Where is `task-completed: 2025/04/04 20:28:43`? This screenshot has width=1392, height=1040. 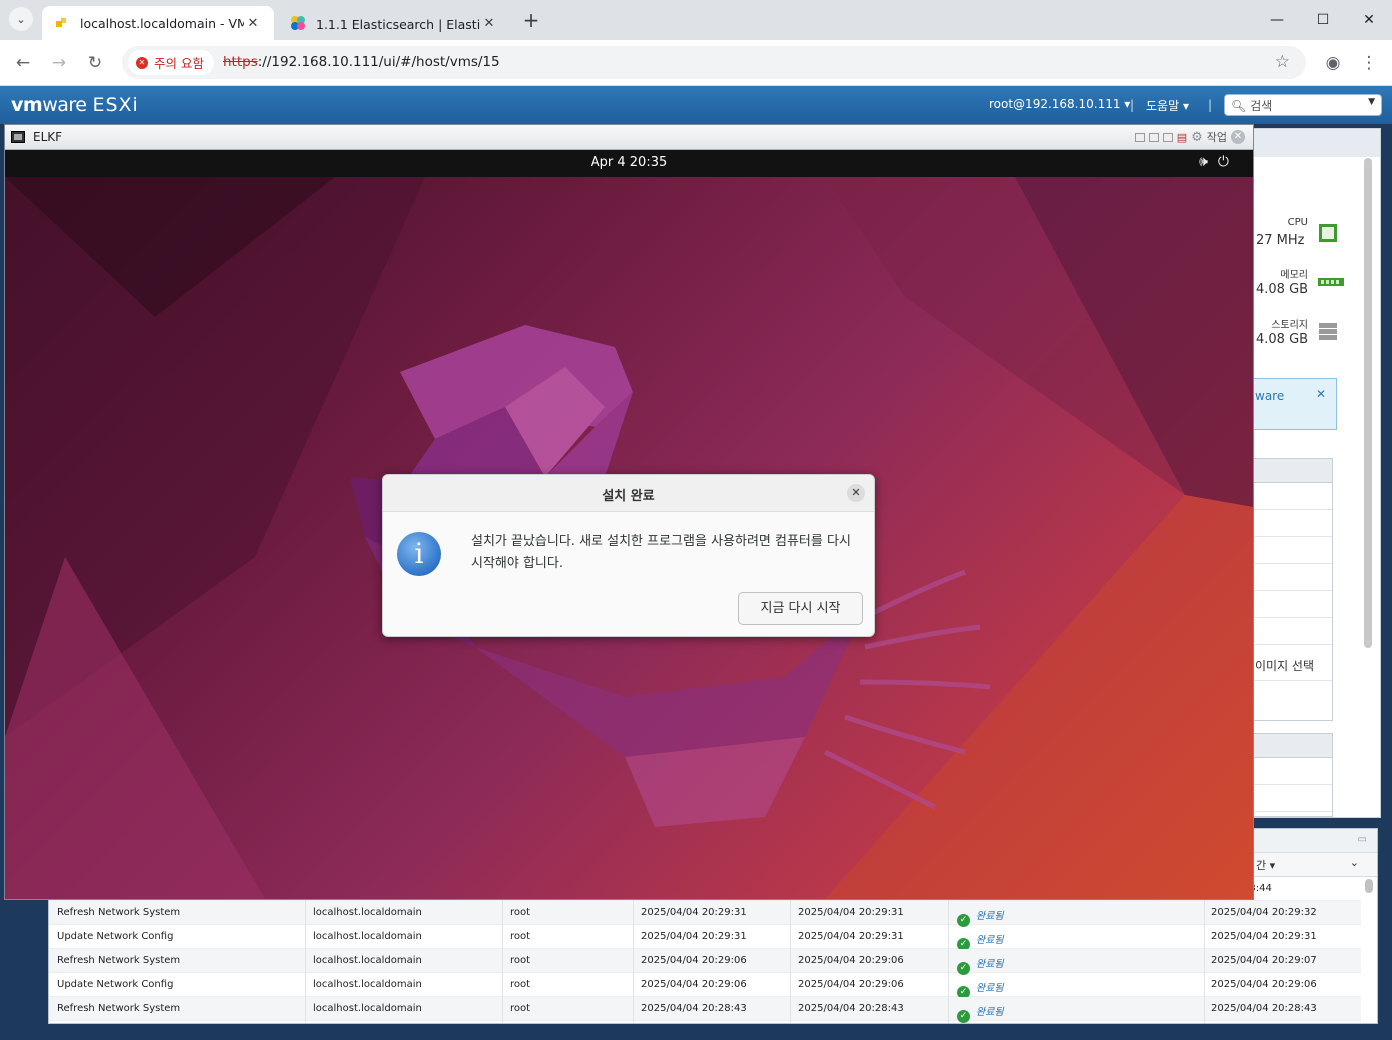
task-completed: 2025/04/04 20:28:43 is located at coordinates (1264, 1008).